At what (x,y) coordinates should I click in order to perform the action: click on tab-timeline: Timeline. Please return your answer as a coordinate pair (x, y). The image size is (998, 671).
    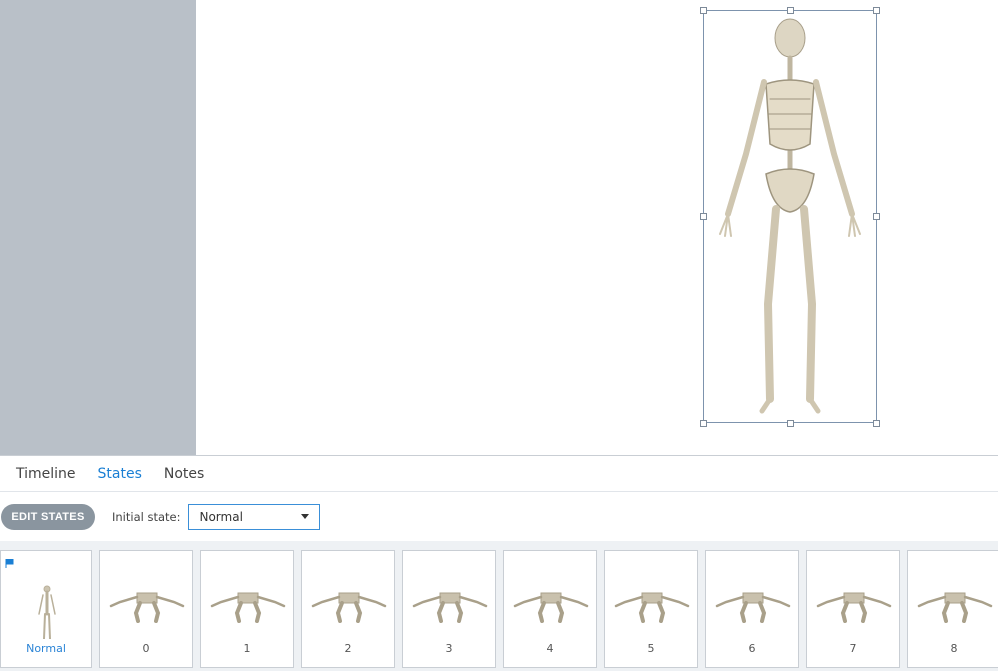
    Looking at the image, I should click on (46, 474).